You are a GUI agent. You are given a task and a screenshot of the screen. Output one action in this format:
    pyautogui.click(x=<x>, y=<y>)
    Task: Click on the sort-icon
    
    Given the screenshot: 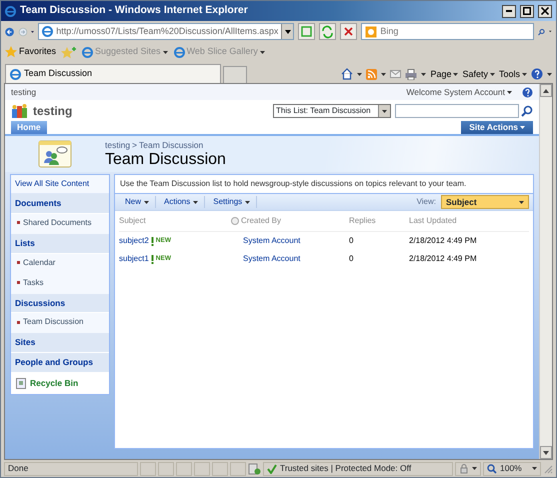 What is the action you would take?
    pyautogui.click(x=235, y=221)
    